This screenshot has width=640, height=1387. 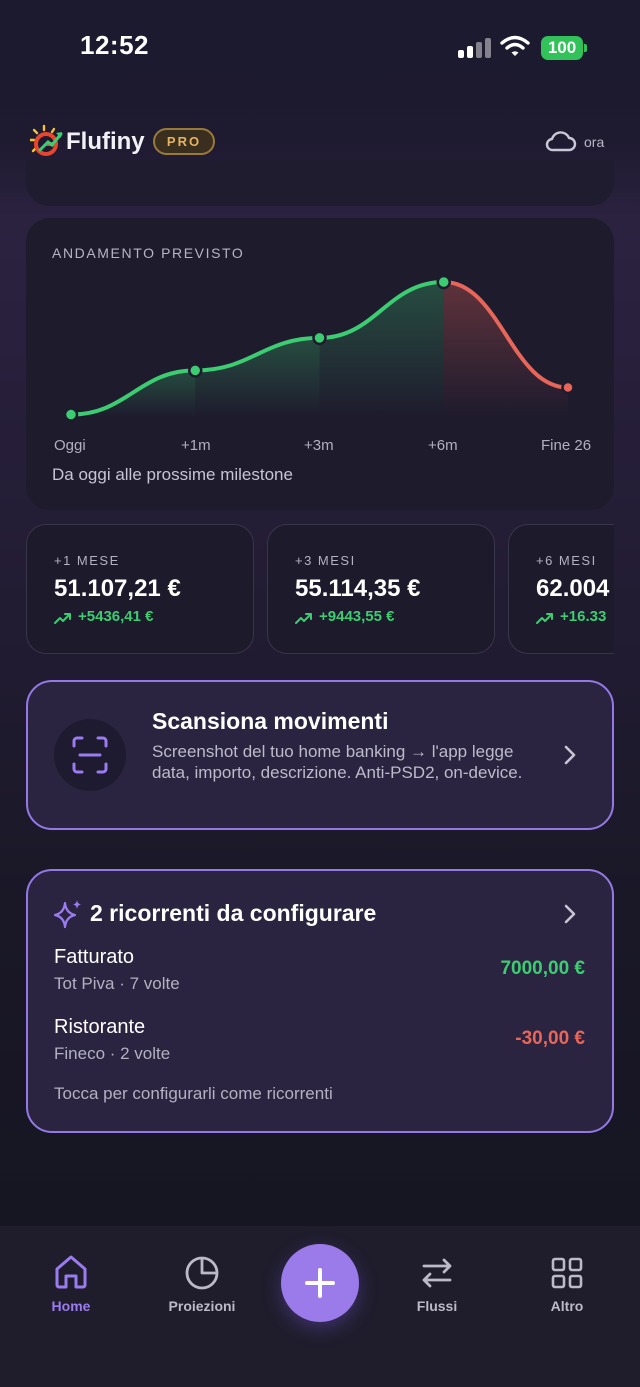 What do you see at coordinates (325, 560) in the screenshot?
I see `milestone-label: +3 MESI` at bounding box center [325, 560].